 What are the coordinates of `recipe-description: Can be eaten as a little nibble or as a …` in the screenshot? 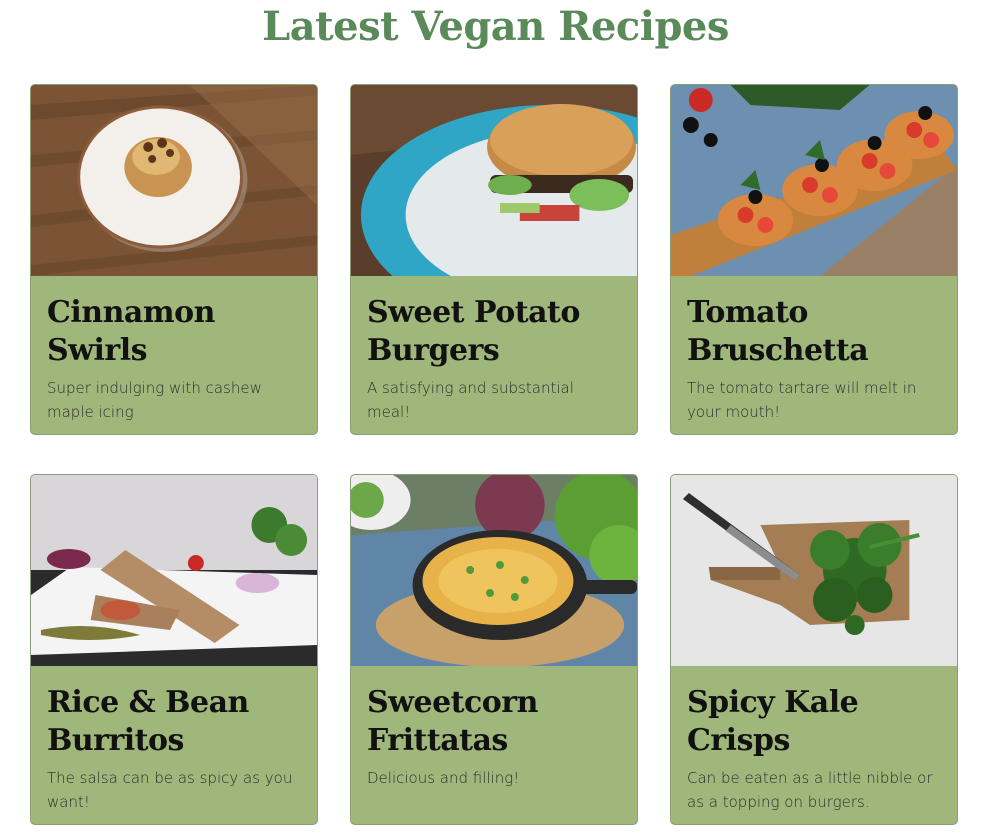 It's located at (810, 790).